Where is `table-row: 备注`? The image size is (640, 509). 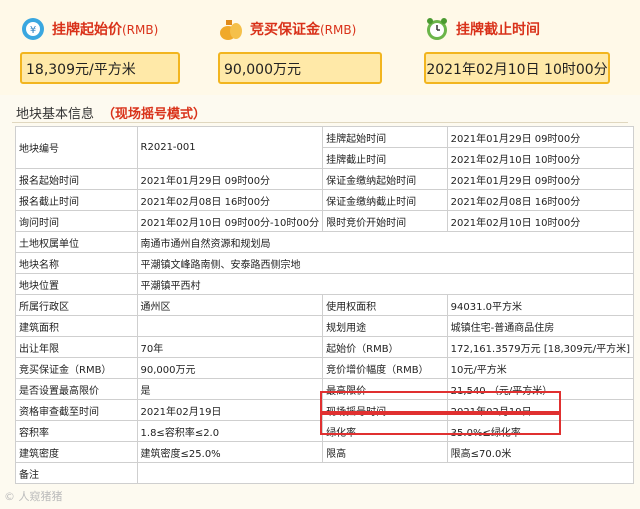
table-row: 备注 is located at coordinates (325, 473).